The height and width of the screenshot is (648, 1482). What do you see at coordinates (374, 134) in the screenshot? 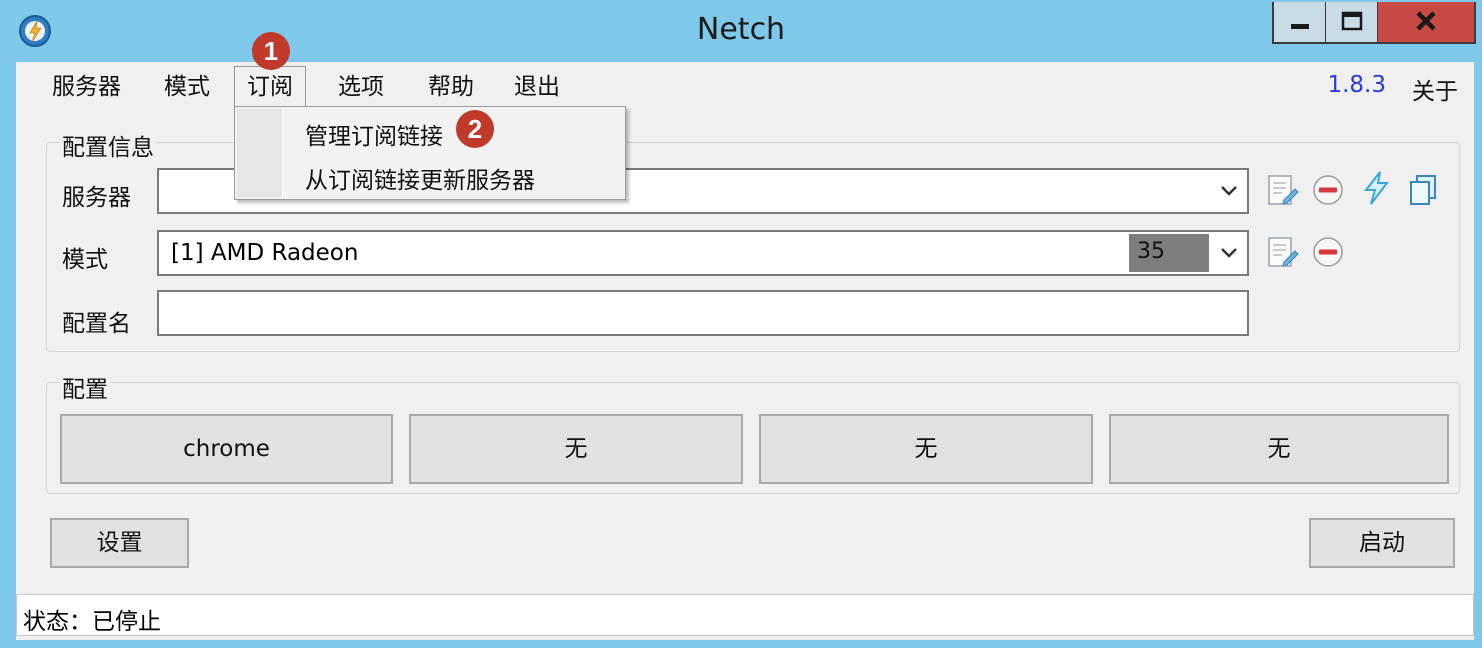
I see `menu-item-manage-subscriptions: 管理订阅链接` at bounding box center [374, 134].